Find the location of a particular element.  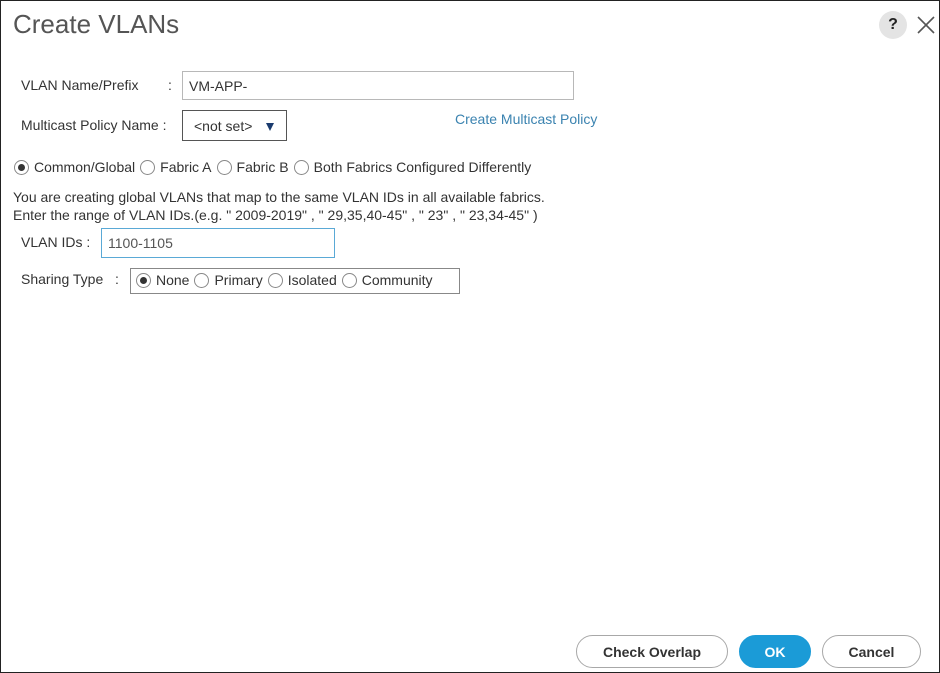

sharing-type-label: Sharing Type is located at coordinates (62, 279).